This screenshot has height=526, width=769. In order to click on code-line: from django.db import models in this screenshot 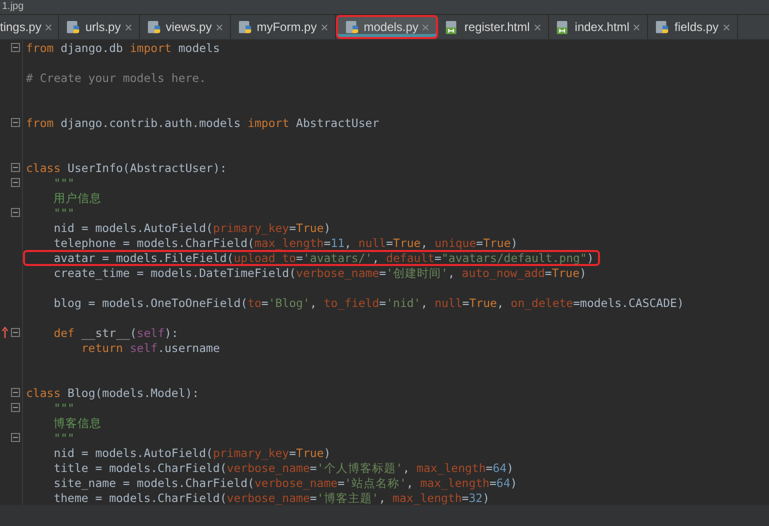, I will do `click(123, 48)`.